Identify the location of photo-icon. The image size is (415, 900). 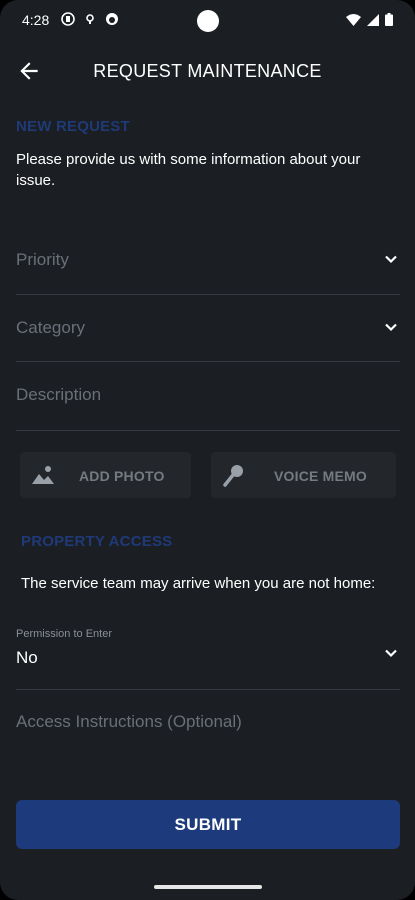
(43, 475).